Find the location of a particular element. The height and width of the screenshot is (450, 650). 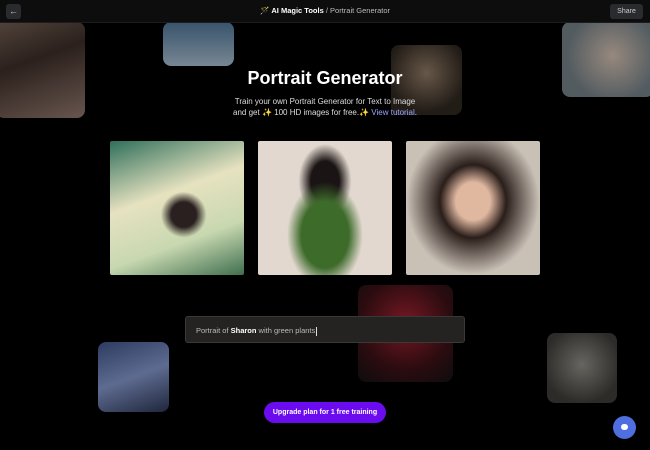

chat-bubble-icon is located at coordinates (624, 427).